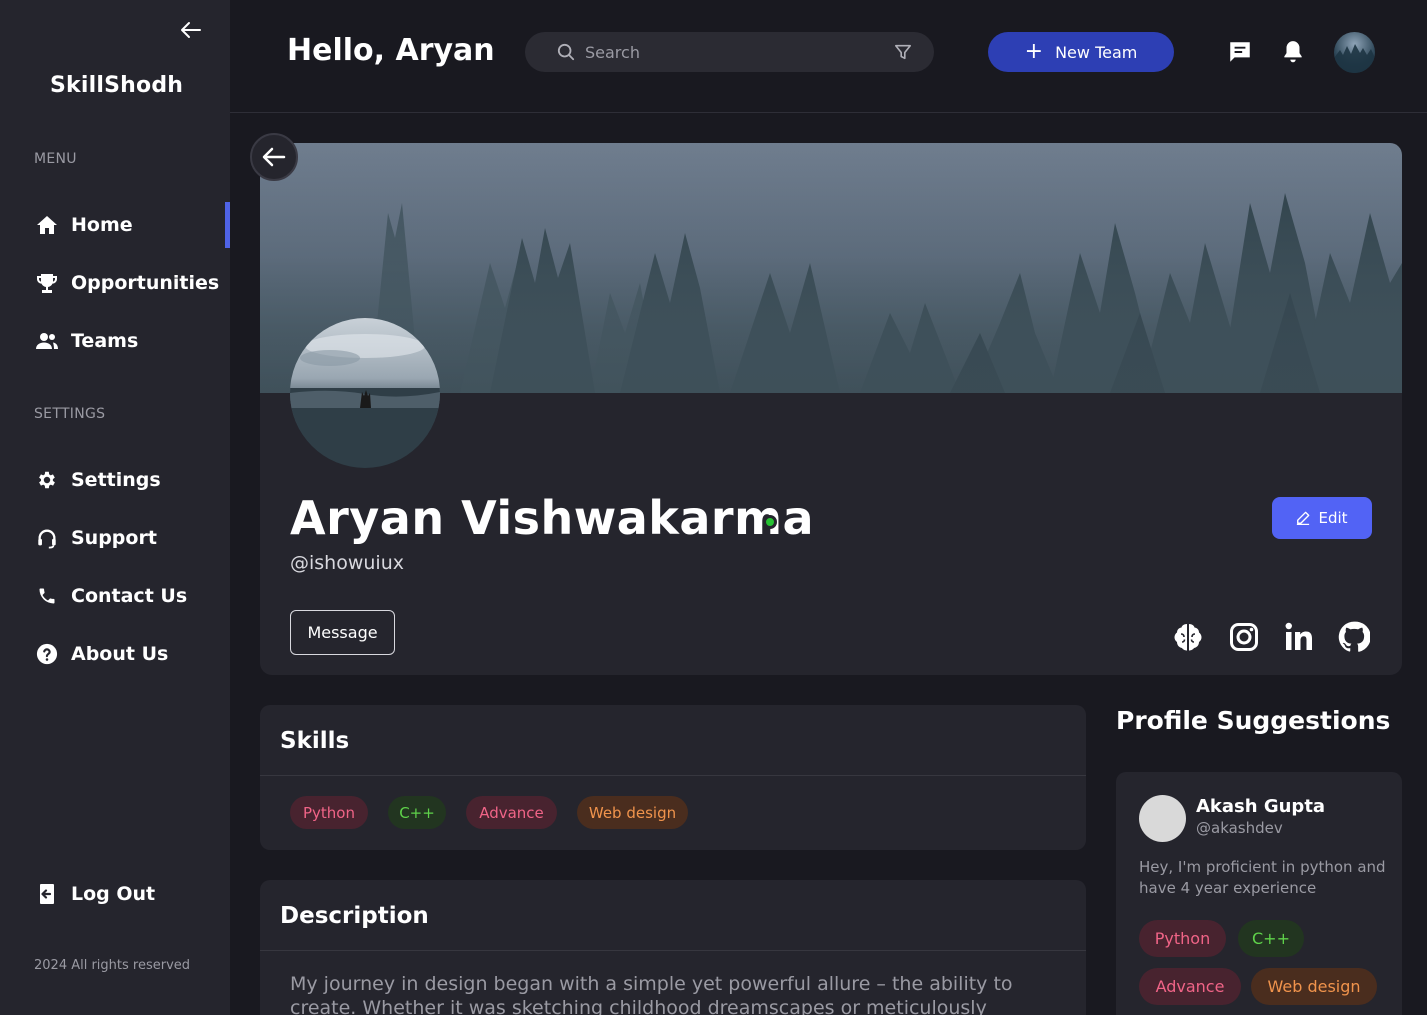 Image resolution: width=1427 pixels, height=1015 pixels. I want to click on sidebar-item-label: Teams, so click(105, 341).